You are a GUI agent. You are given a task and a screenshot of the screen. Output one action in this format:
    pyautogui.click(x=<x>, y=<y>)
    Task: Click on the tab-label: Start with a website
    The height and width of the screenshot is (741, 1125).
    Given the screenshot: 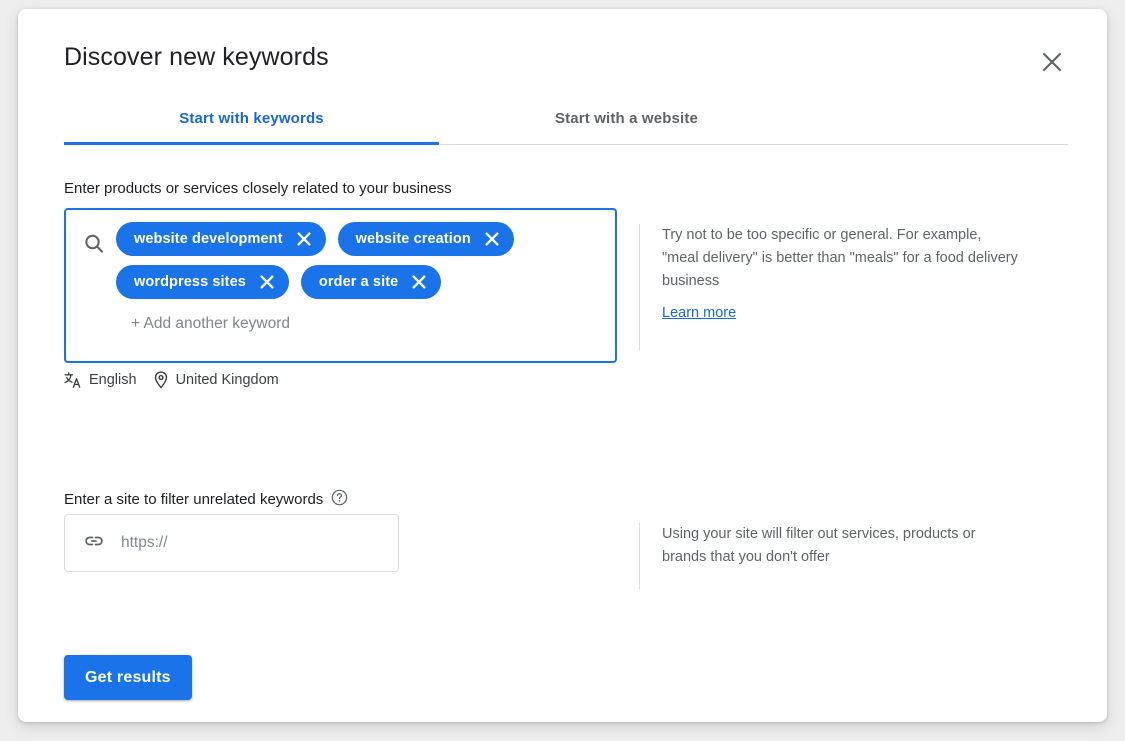 What is the action you would take?
    pyautogui.click(x=626, y=118)
    